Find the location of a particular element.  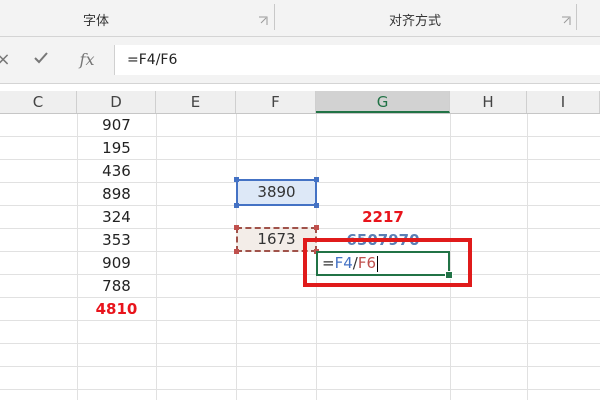

column-header-f: F is located at coordinates (276, 102).